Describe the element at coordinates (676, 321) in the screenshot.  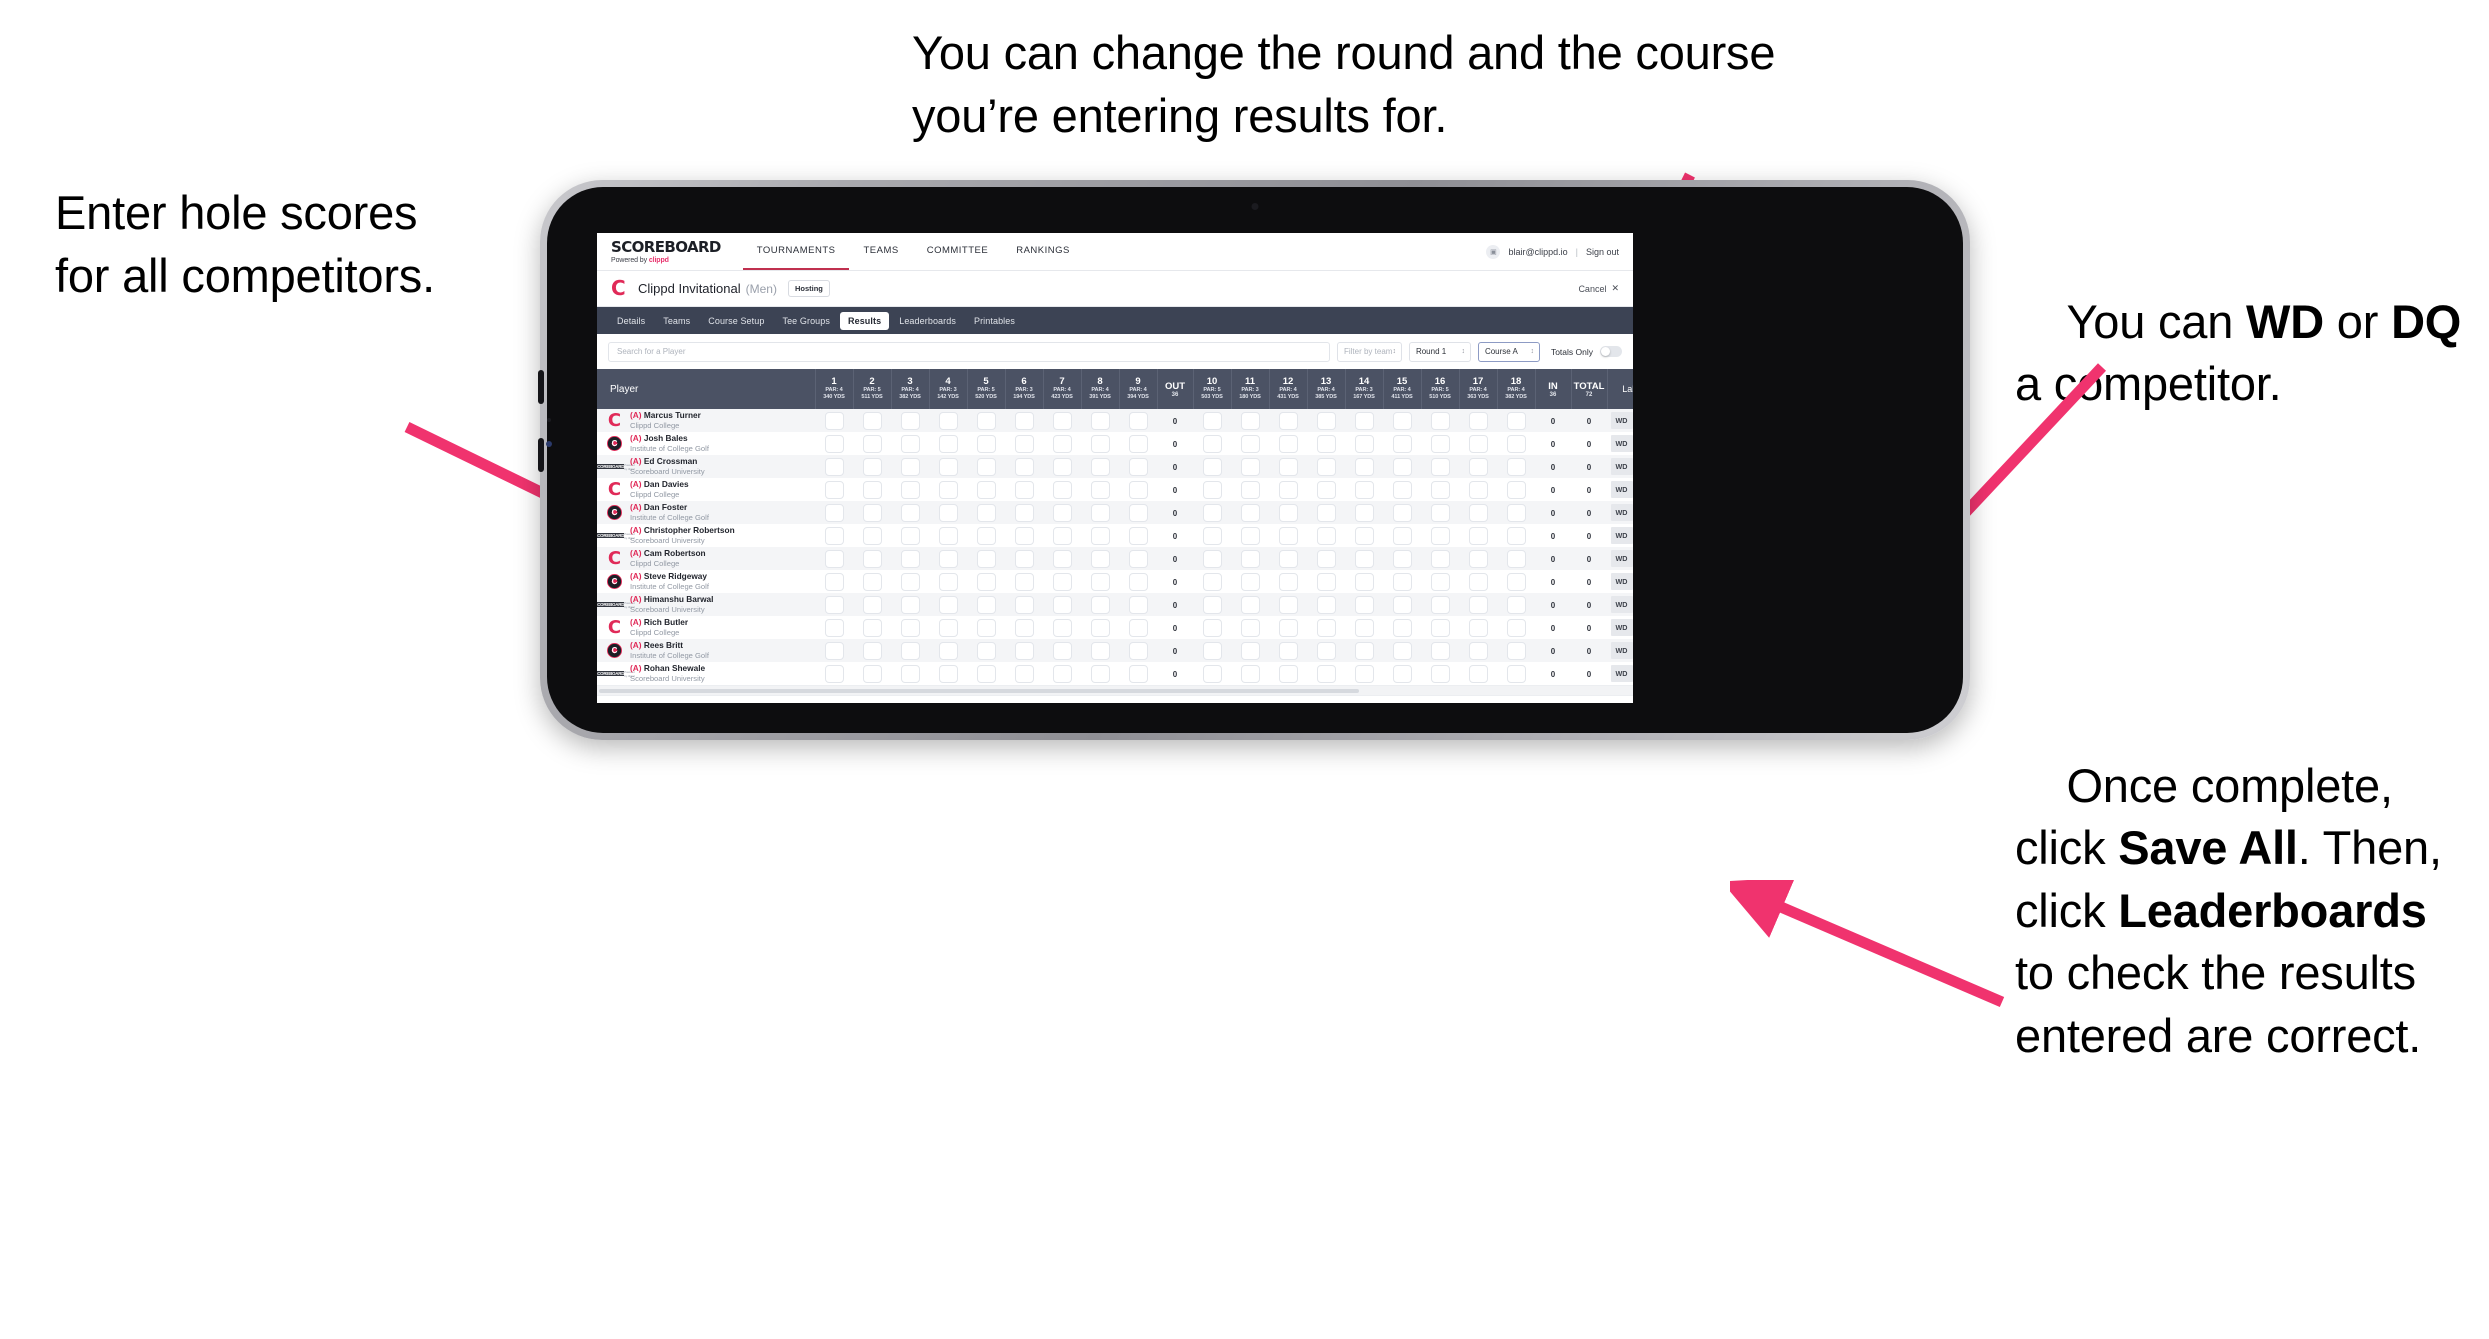
I see `tab-teams: Teams` at that location.